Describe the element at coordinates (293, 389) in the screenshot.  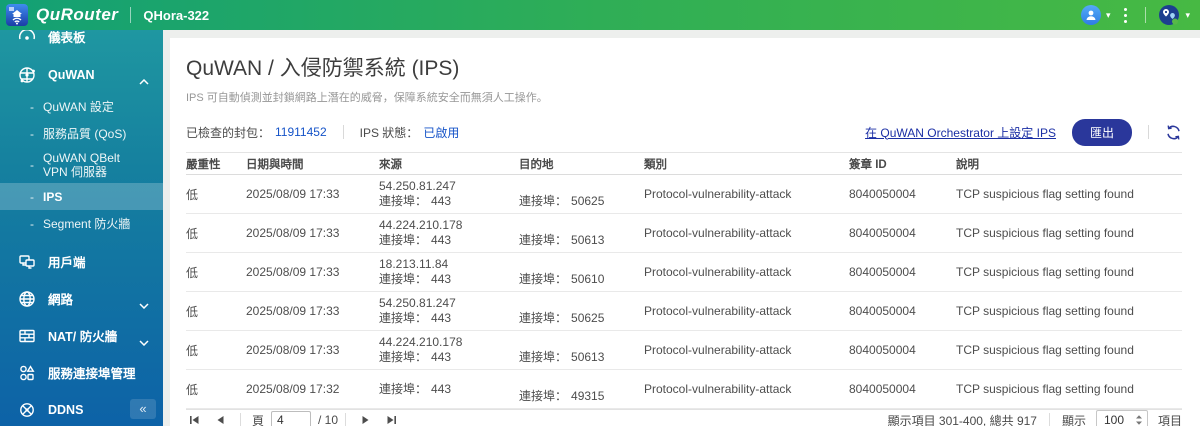
I see `cell-datetime: 2025/08/09 17:32` at that location.